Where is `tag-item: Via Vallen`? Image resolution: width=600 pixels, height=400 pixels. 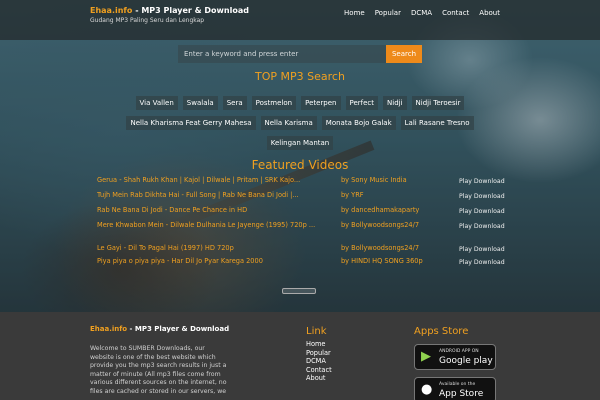
tag-item: Via Vallen is located at coordinates (156, 103).